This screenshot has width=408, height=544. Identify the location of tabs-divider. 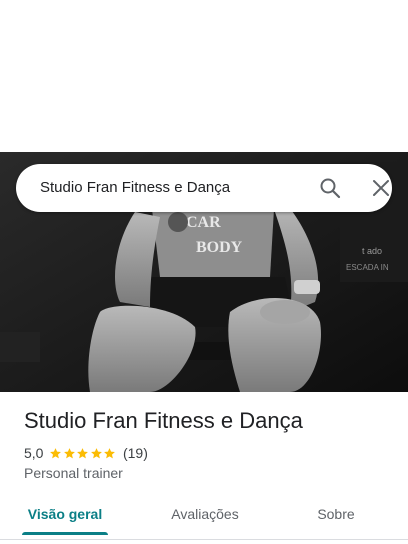
(204, 539).